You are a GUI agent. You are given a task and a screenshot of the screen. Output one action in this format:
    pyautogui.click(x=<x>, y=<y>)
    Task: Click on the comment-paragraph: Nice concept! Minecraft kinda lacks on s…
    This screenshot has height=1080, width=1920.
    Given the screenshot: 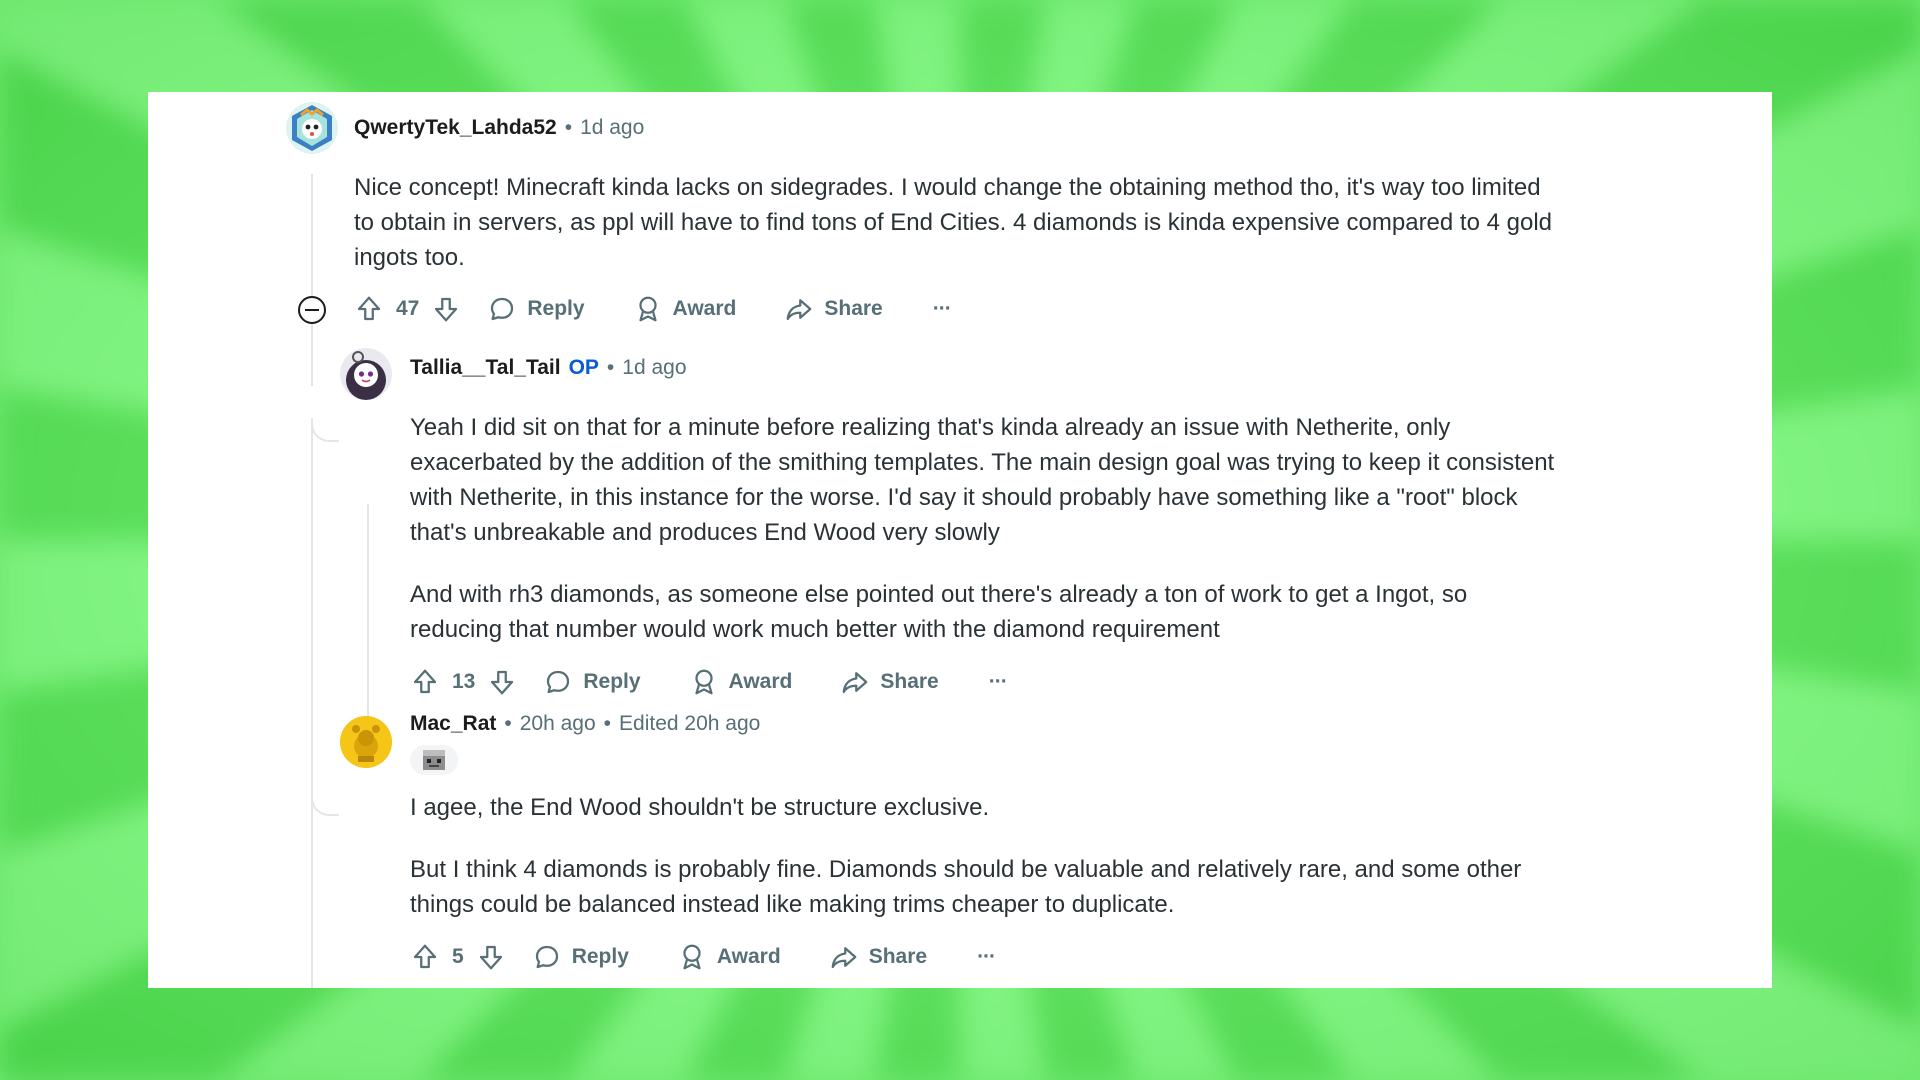 What is the action you would take?
    pyautogui.click(x=953, y=222)
    